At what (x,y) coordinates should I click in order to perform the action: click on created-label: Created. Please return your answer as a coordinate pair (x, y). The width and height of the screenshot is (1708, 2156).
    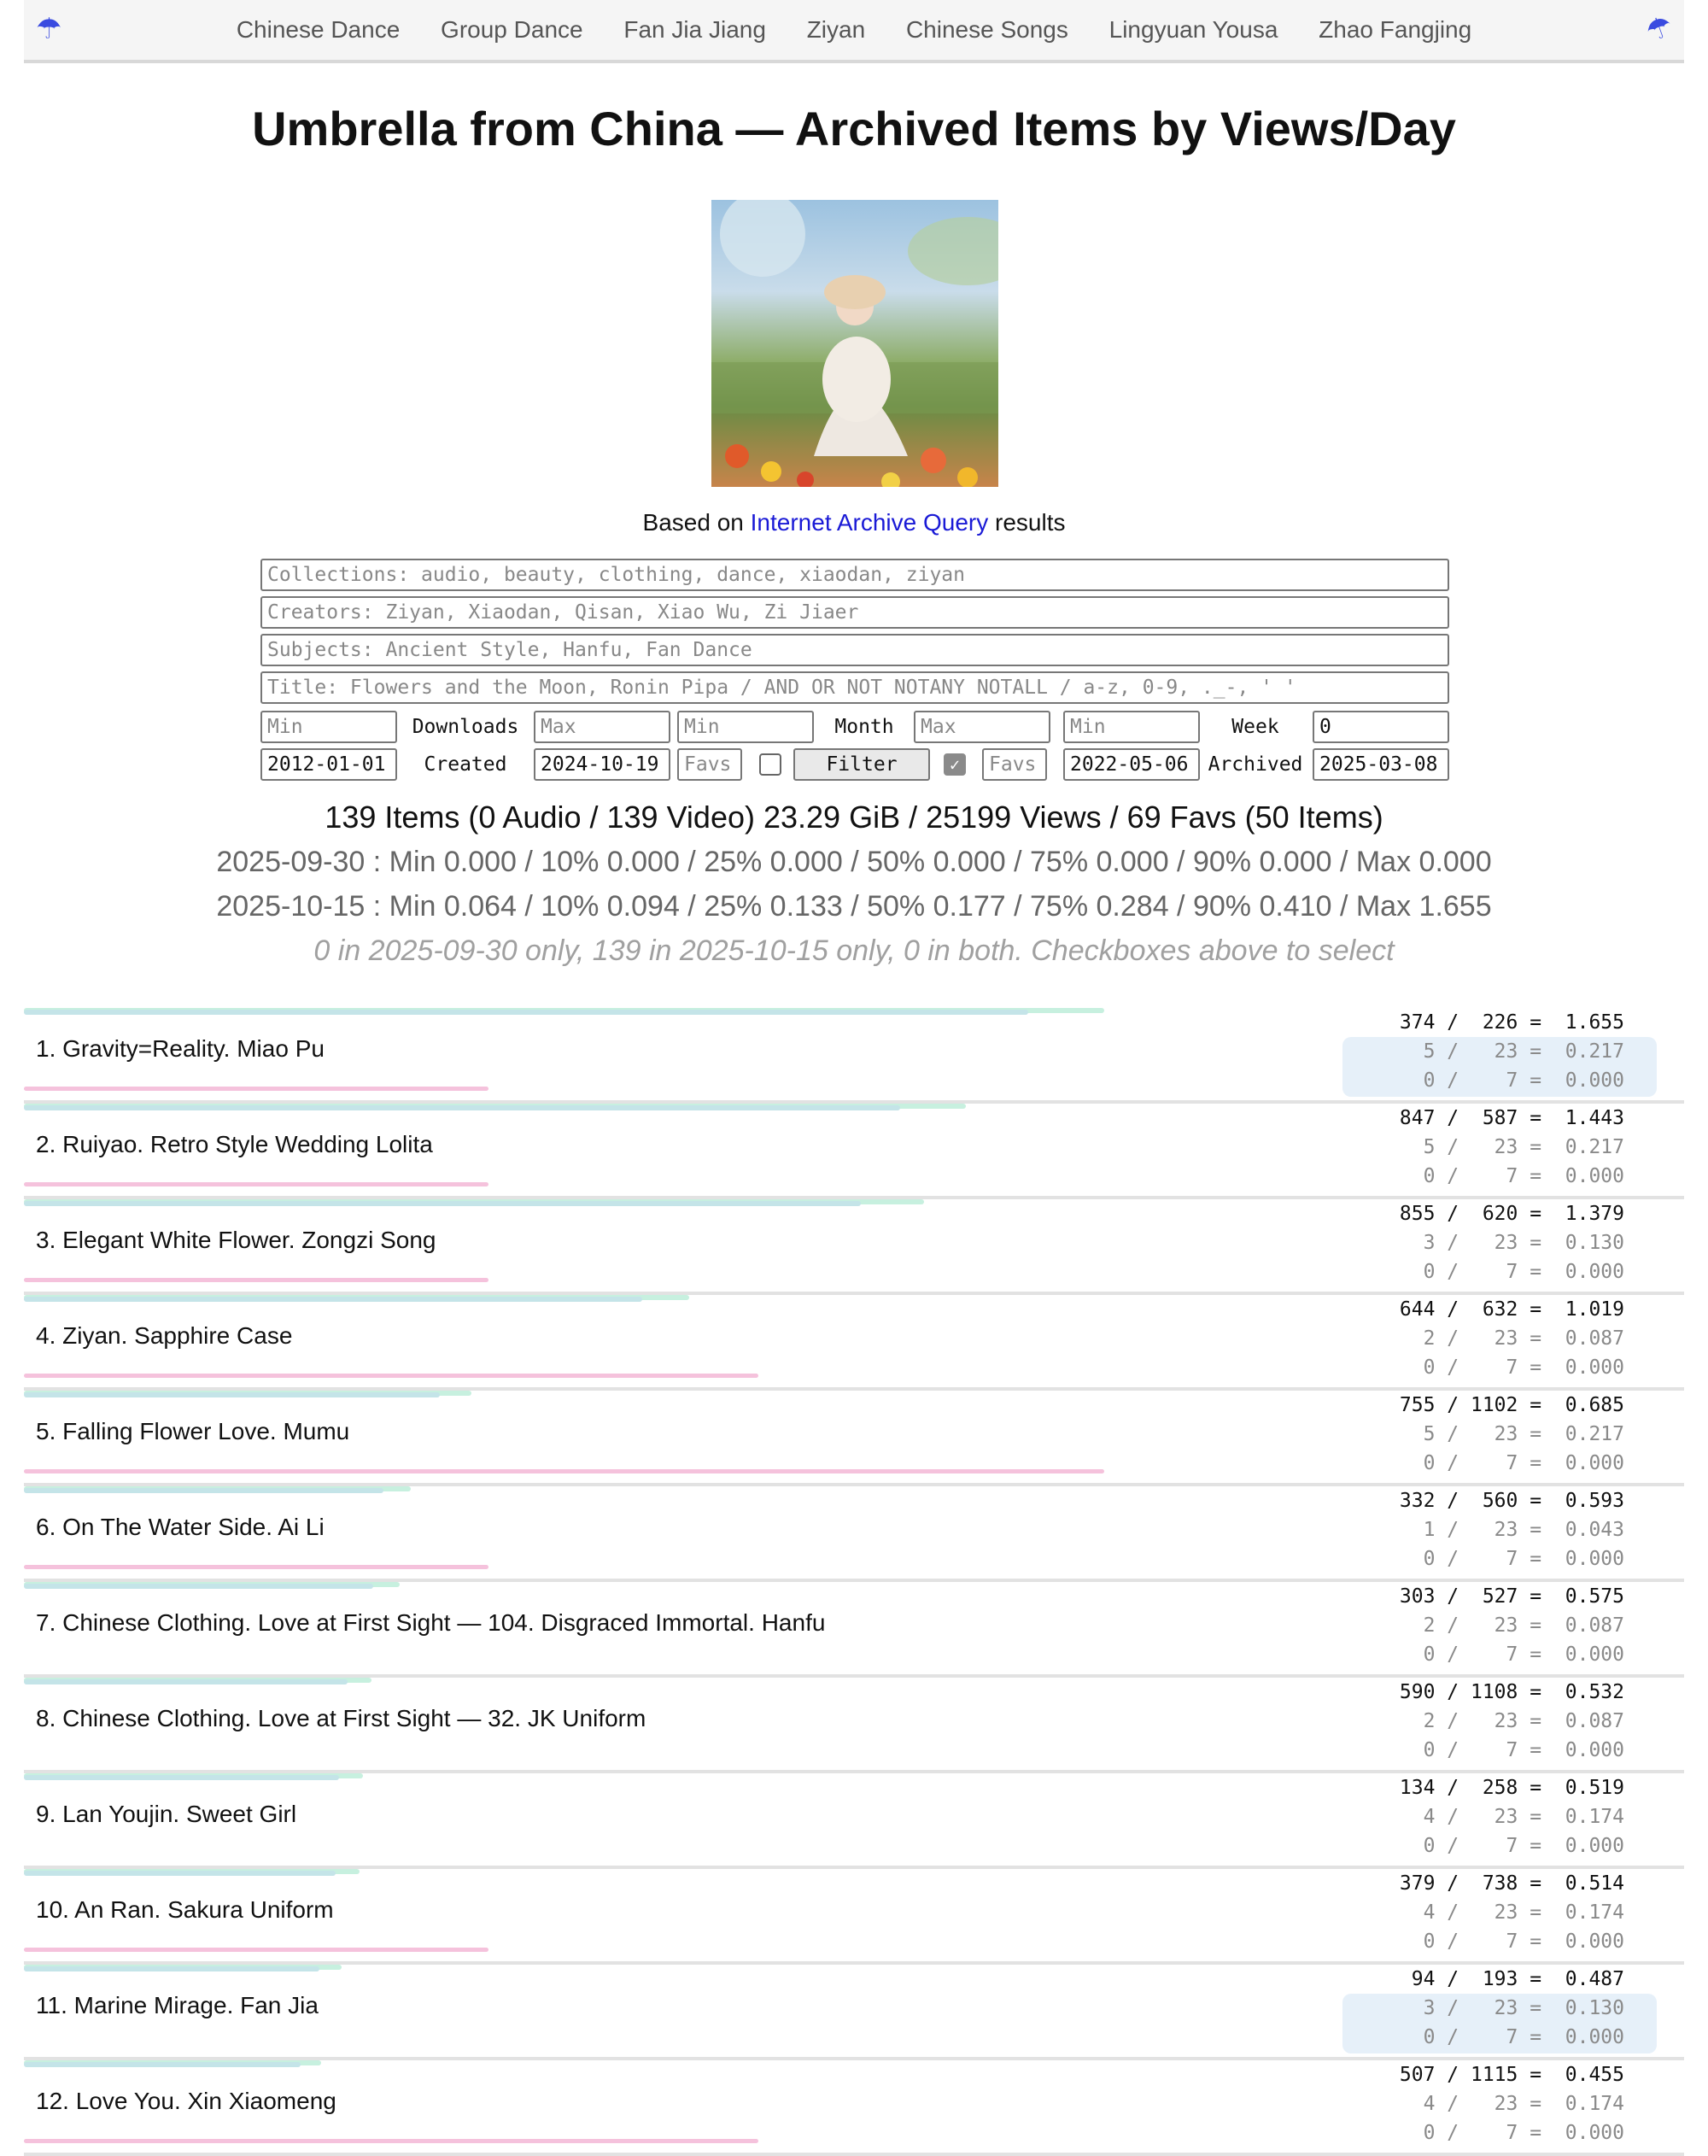
    Looking at the image, I should click on (465, 765).